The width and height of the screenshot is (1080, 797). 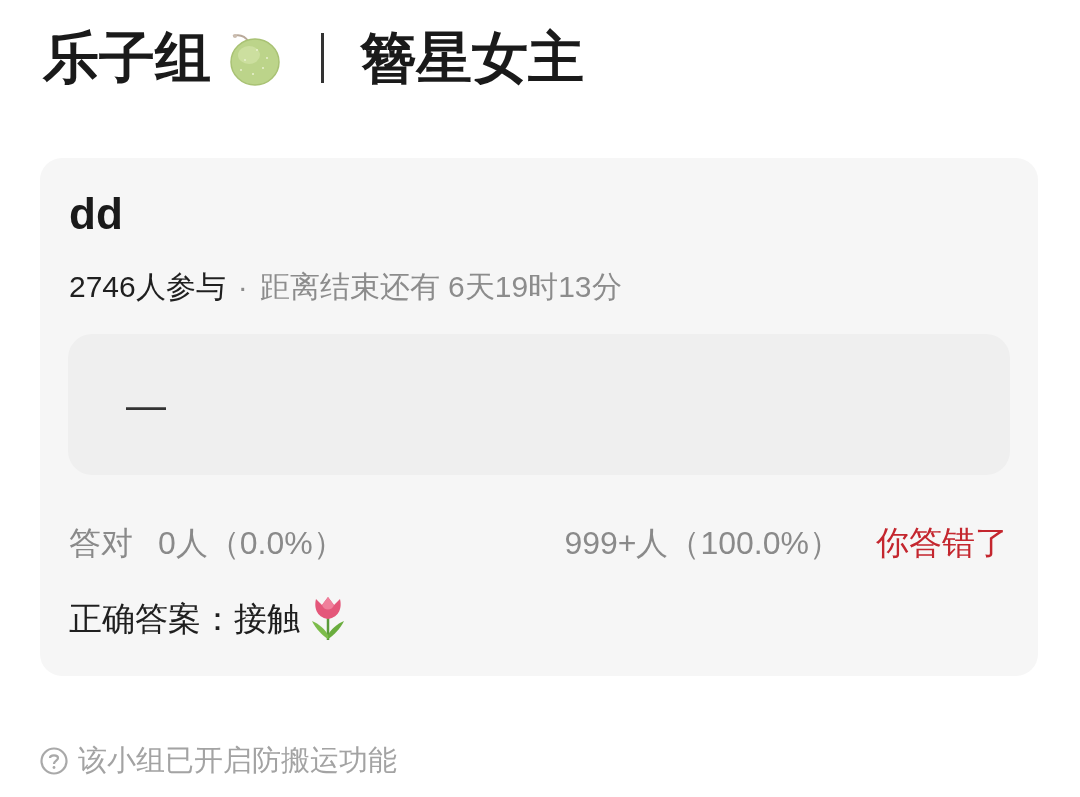 What do you see at coordinates (472, 58) in the screenshot?
I see `topic-title: 簪星女主` at bounding box center [472, 58].